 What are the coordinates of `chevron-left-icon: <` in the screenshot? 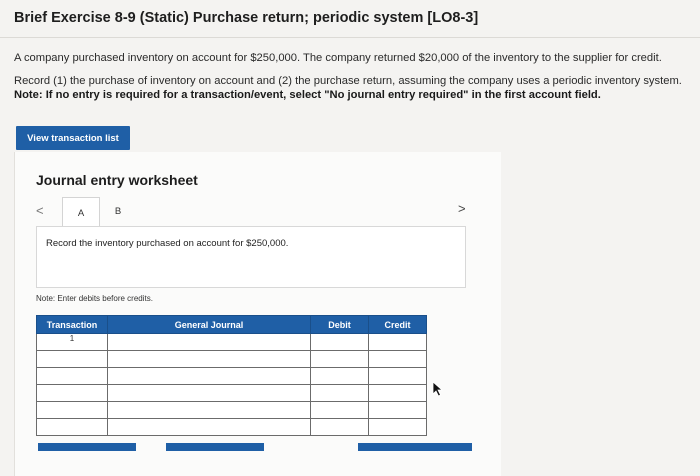 It's located at (40, 210).